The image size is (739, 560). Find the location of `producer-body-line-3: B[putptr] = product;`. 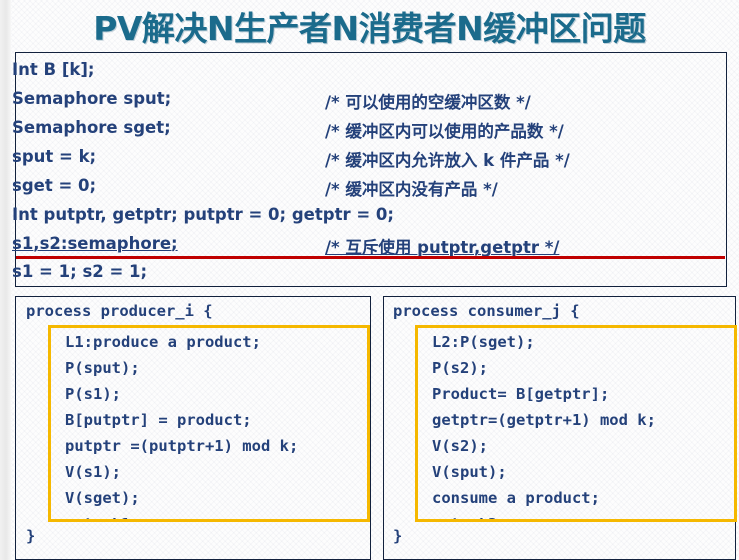

producer-body-line-3: B[putptr] = product; is located at coordinates (158, 420).